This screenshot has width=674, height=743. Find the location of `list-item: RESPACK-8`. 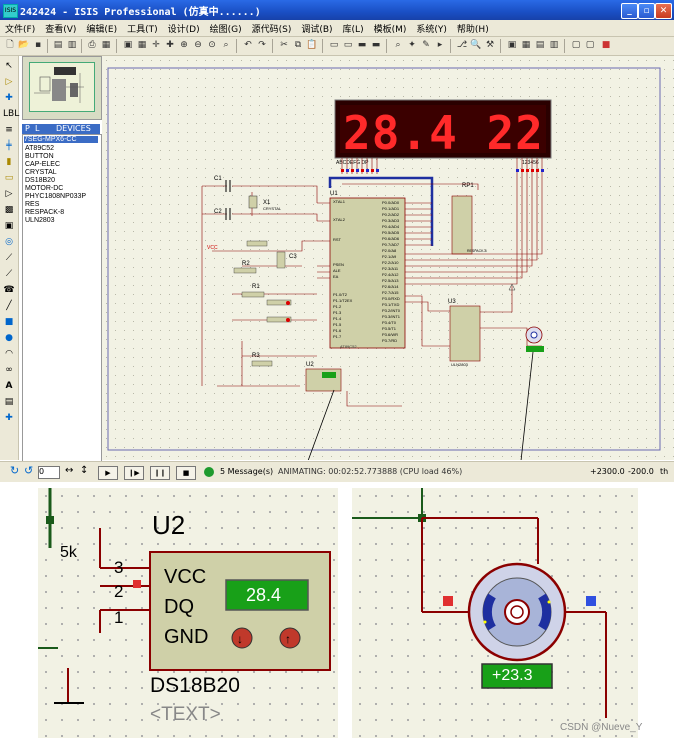

list-item: RESPACK-8 is located at coordinates (44, 212).